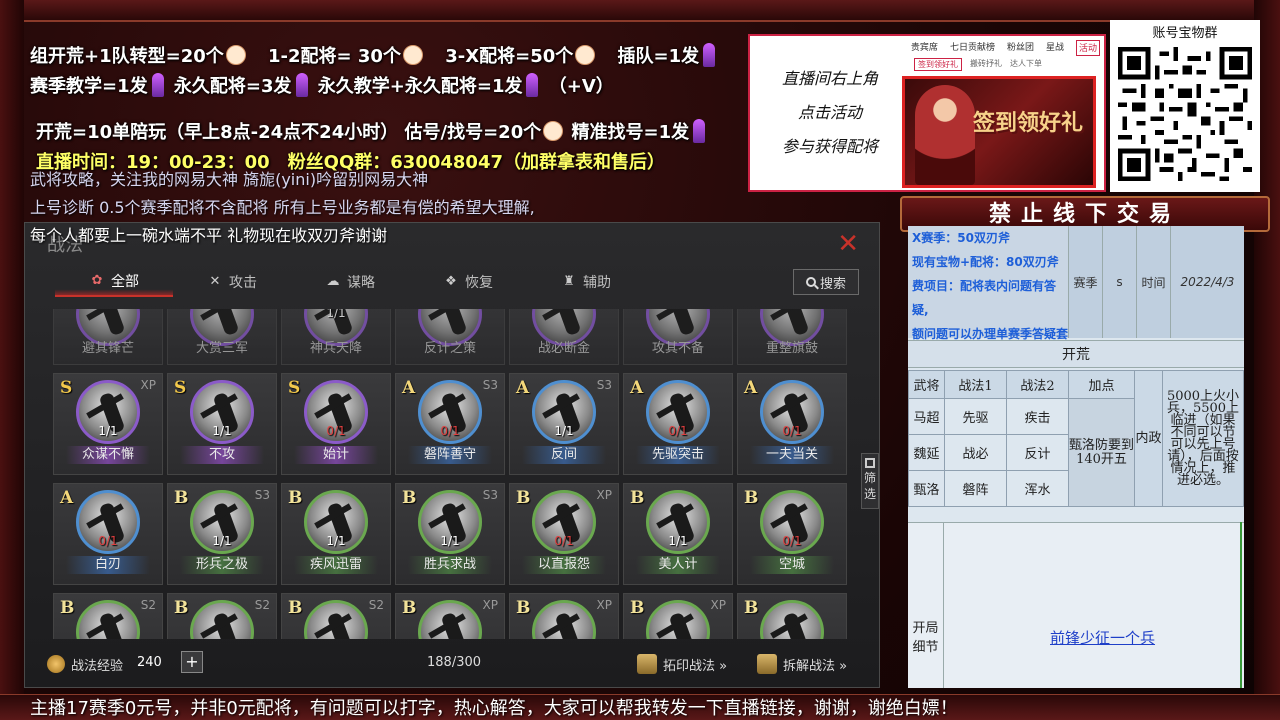  Describe the element at coordinates (180, 388) in the screenshot. I see `tactic-grade: S` at that location.